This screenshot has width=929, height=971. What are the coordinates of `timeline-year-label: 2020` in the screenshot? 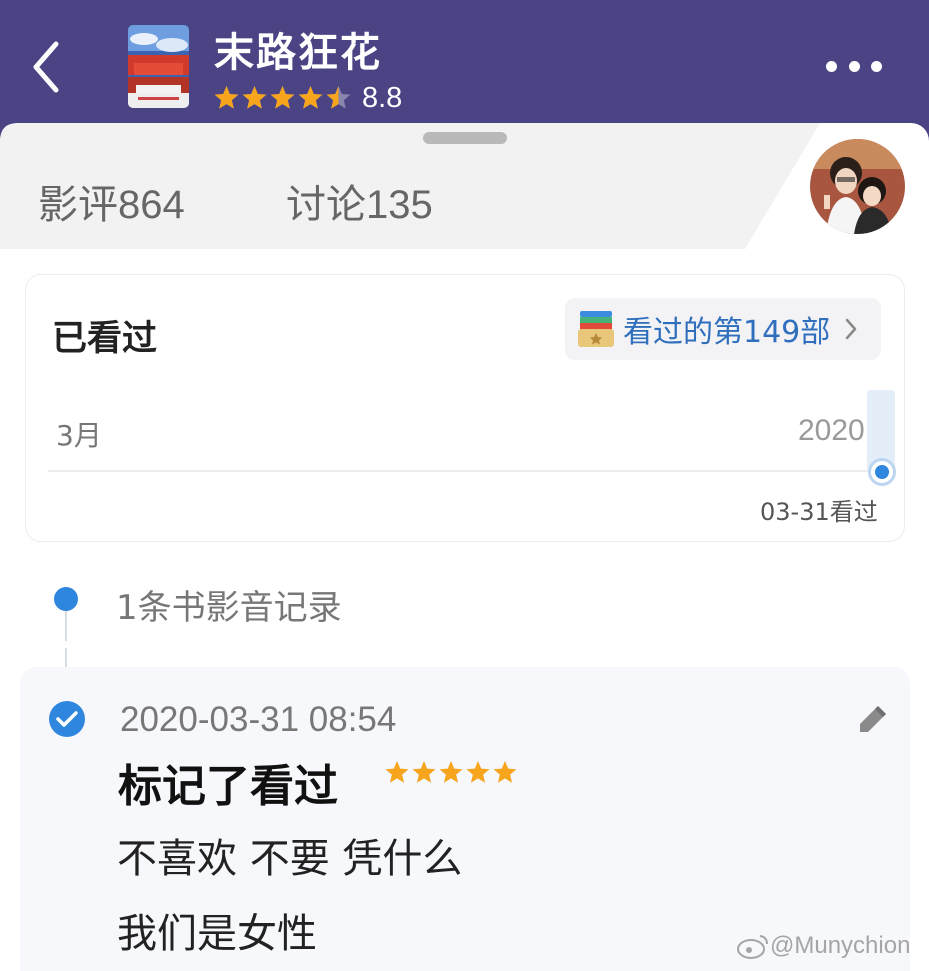 It's located at (831, 430).